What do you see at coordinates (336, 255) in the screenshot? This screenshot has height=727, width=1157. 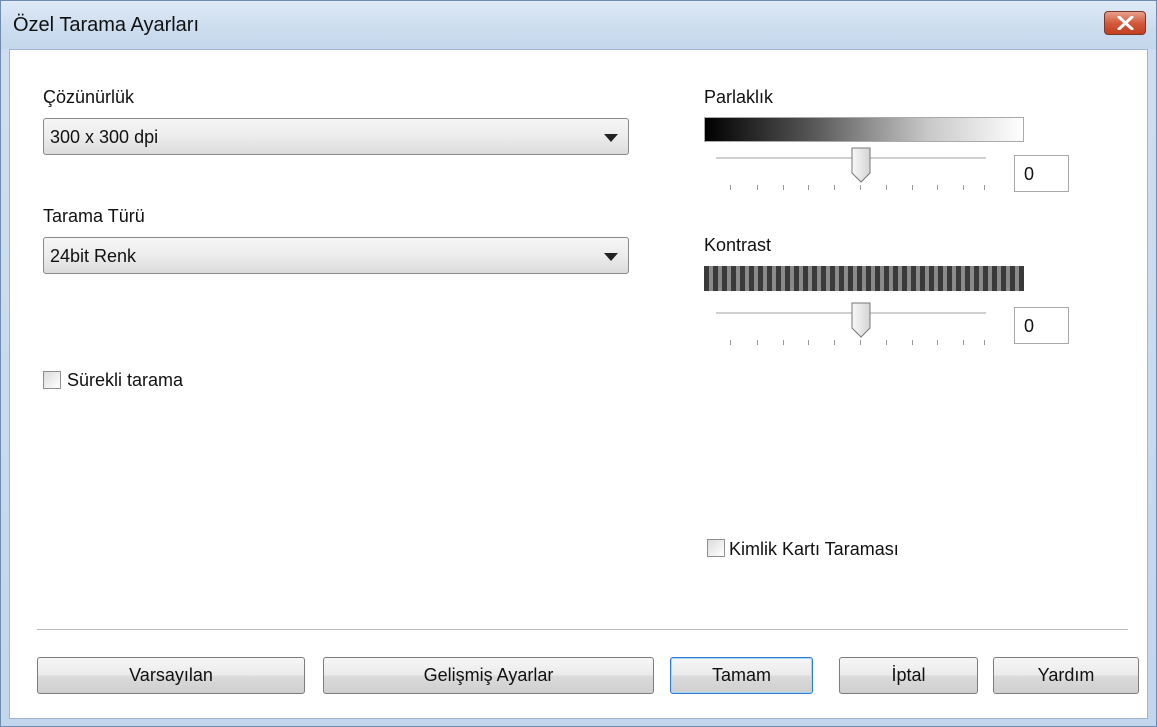 I see `scan-type-dropdown: 24bit Renk` at bounding box center [336, 255].